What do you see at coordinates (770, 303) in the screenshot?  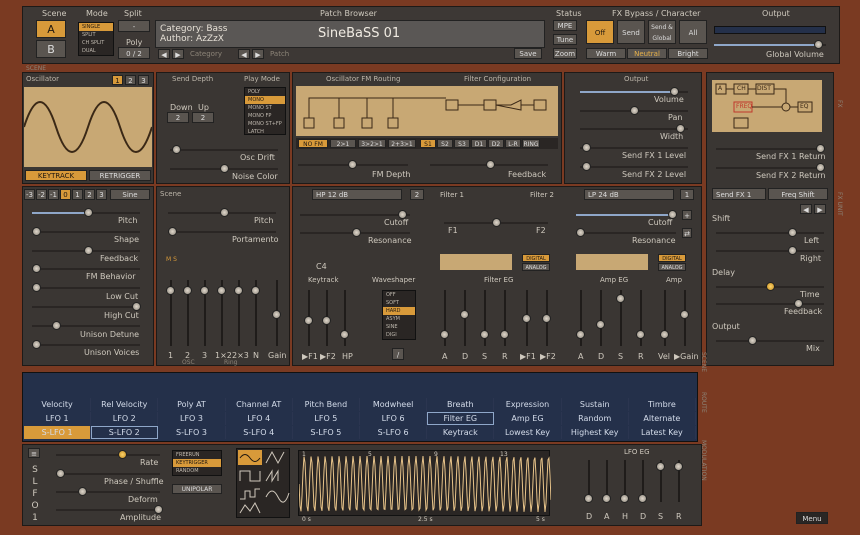 I see `delay-feedback-slider` at bounding box center [770, 303].